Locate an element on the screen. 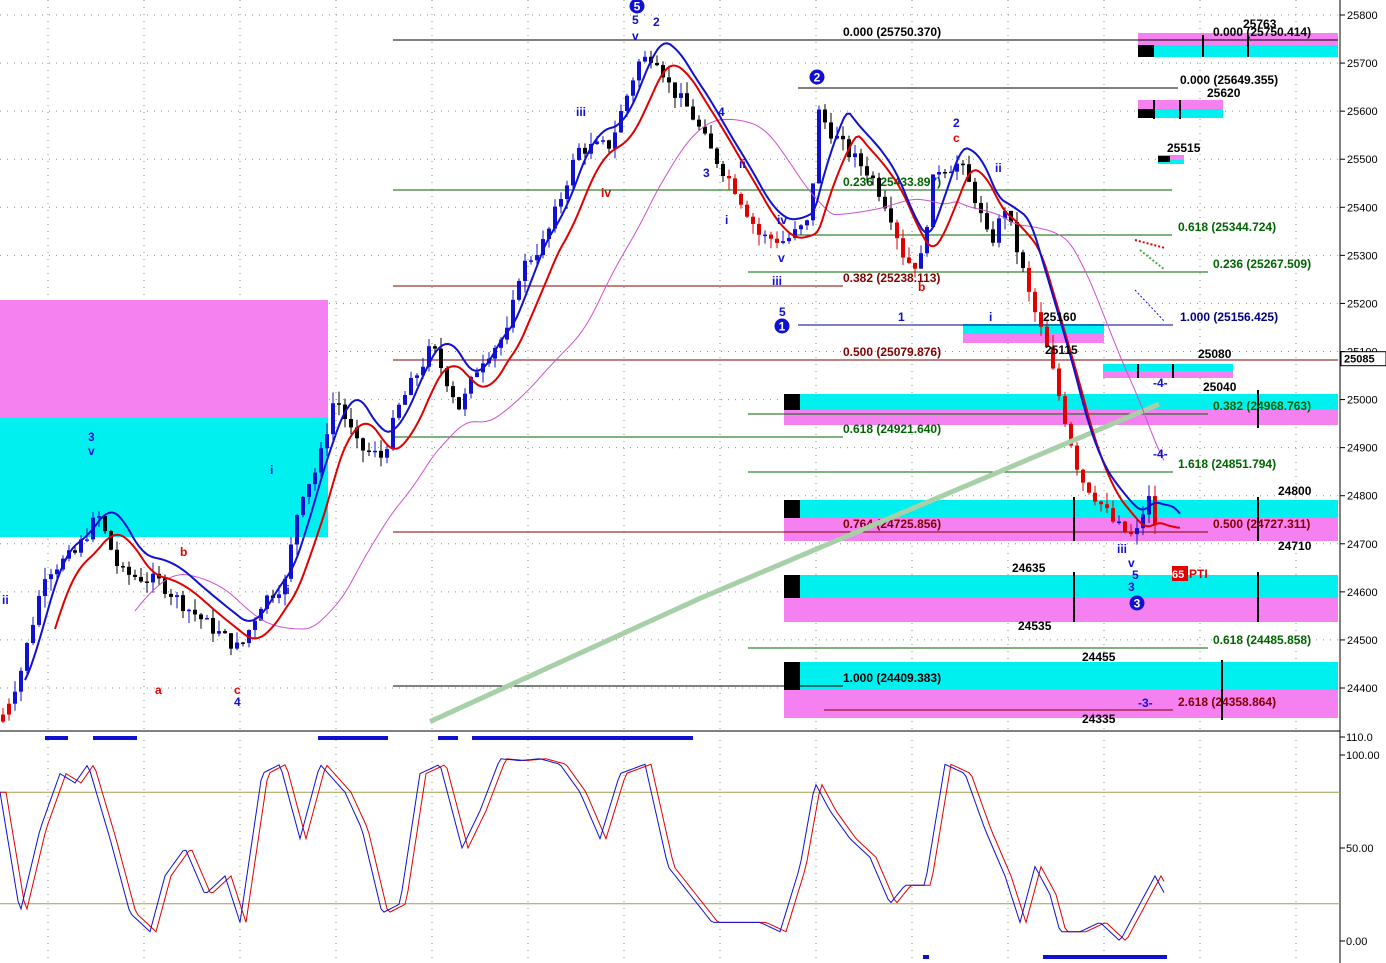 The image size is (1386, 963). price-label: 25620 is located at coordinates (1224, 93).